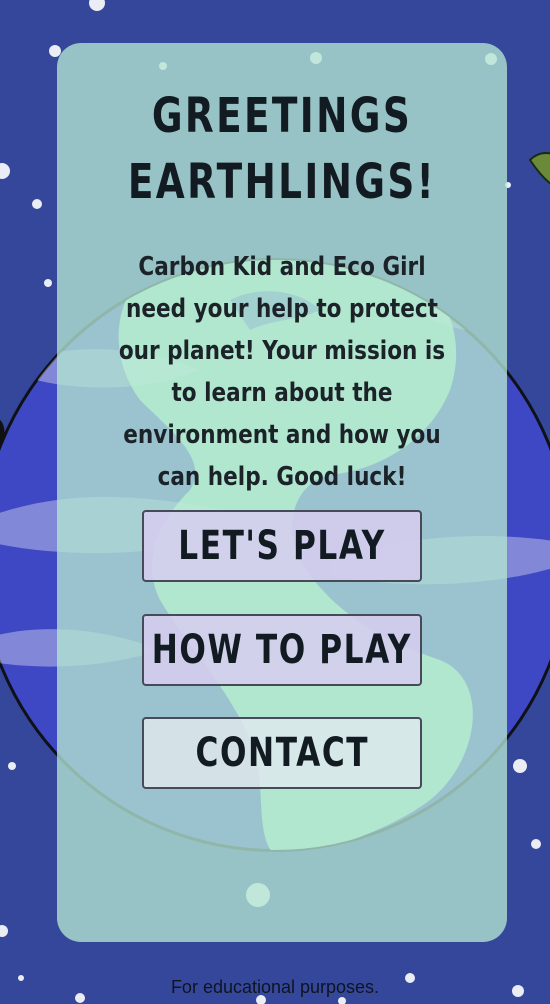  Describe the element at coordinates (282, 116) in the screenshot. I see `title-line-1: GREETINGS` at that location.